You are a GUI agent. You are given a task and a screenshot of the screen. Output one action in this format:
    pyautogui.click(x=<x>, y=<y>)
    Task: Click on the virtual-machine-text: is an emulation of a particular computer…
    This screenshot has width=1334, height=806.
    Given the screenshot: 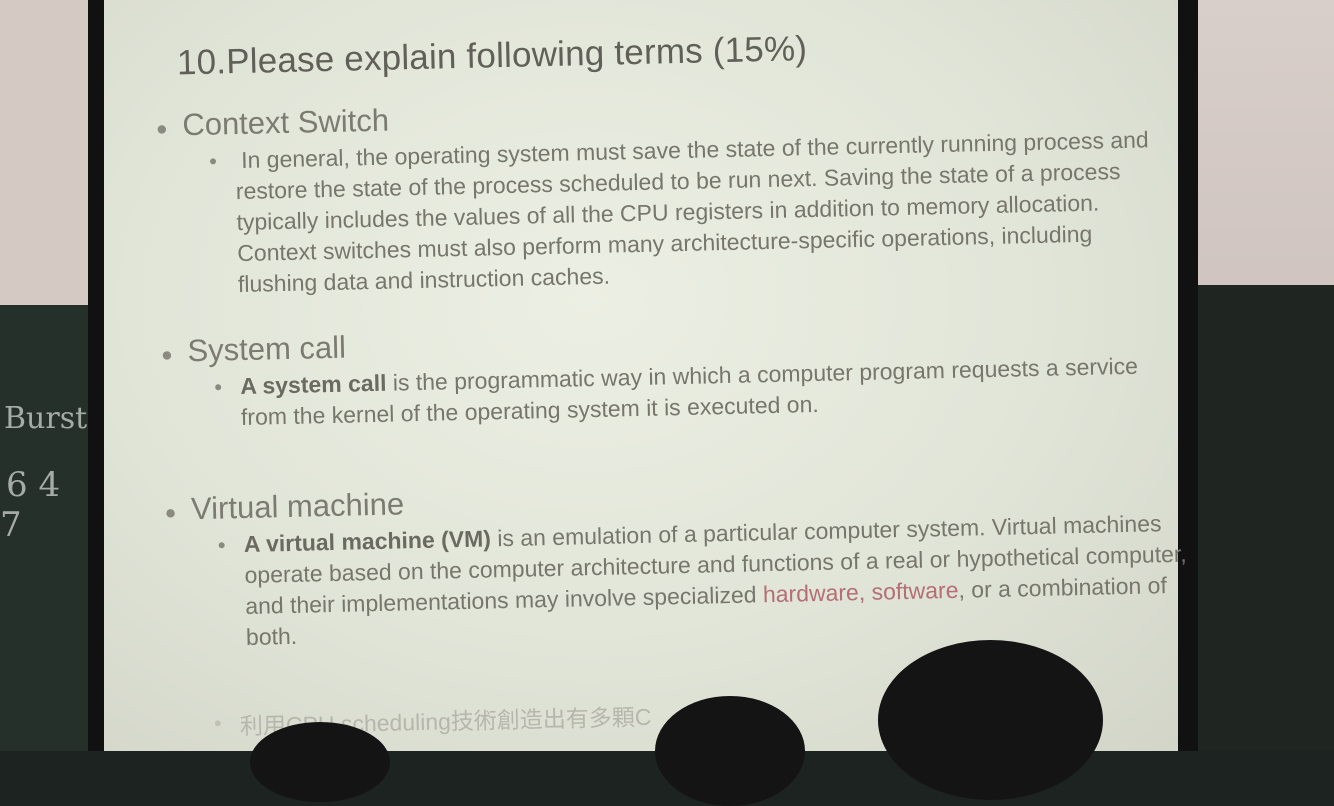 What is the action you would take?
    pyautogui.click(x=715, y=564)
    